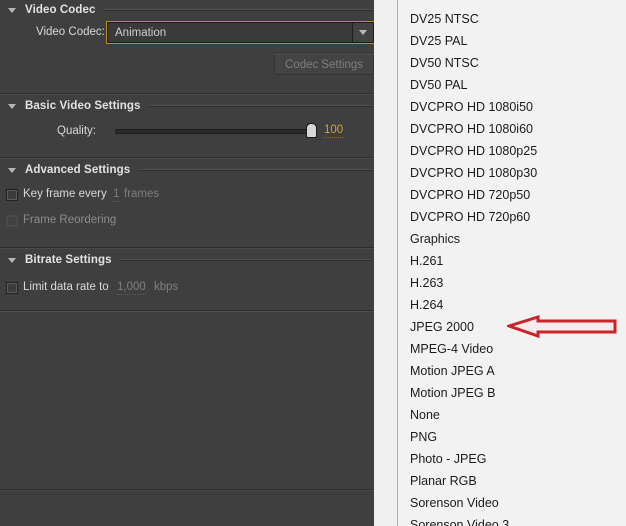 This screenshot has height=526, width=626. What do you see at coordinates (444, 63) in the screenshot?
I see `dropdown-item-label: DV50 NTSC` at bounding box center [444, 63].